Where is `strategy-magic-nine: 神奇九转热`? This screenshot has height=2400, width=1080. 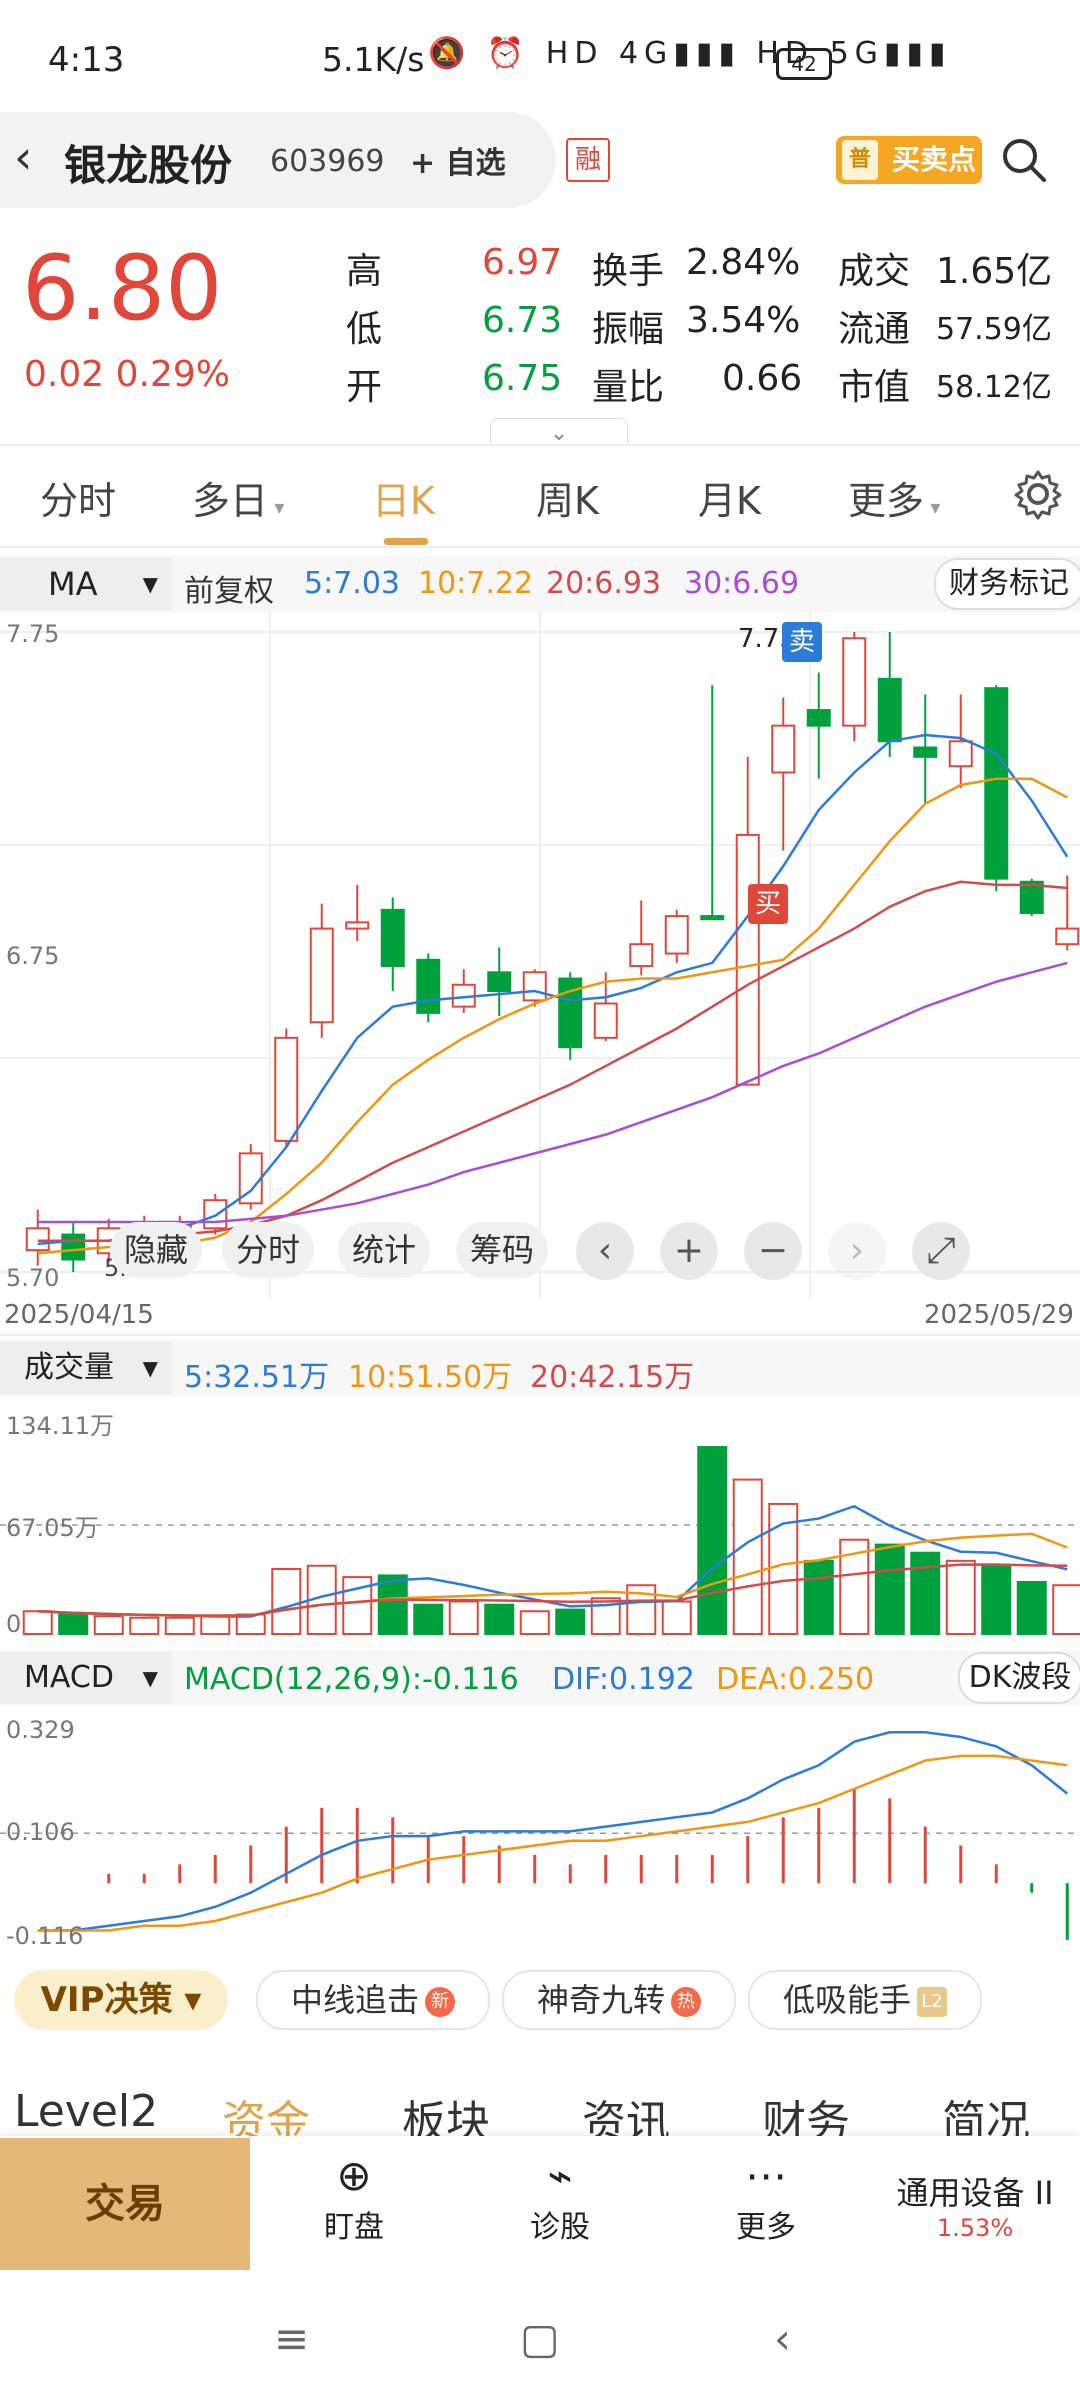 strategy-magic-nine: 神奇九转热 is located at coordinates (619, 2000).